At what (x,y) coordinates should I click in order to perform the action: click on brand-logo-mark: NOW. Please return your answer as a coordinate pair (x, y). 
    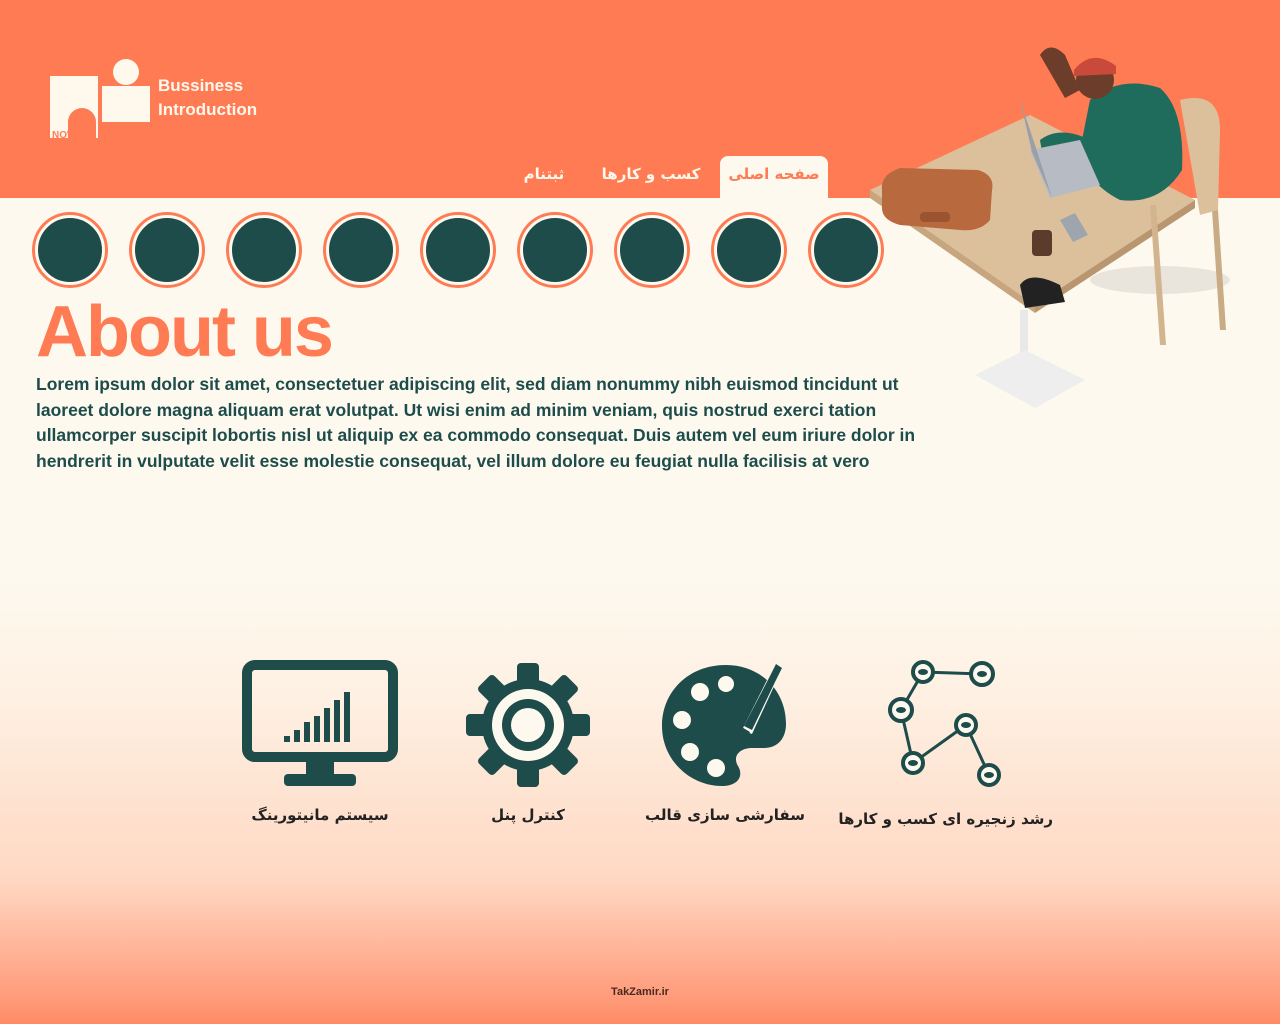
    Looking at the image, I should click on (100, 100).